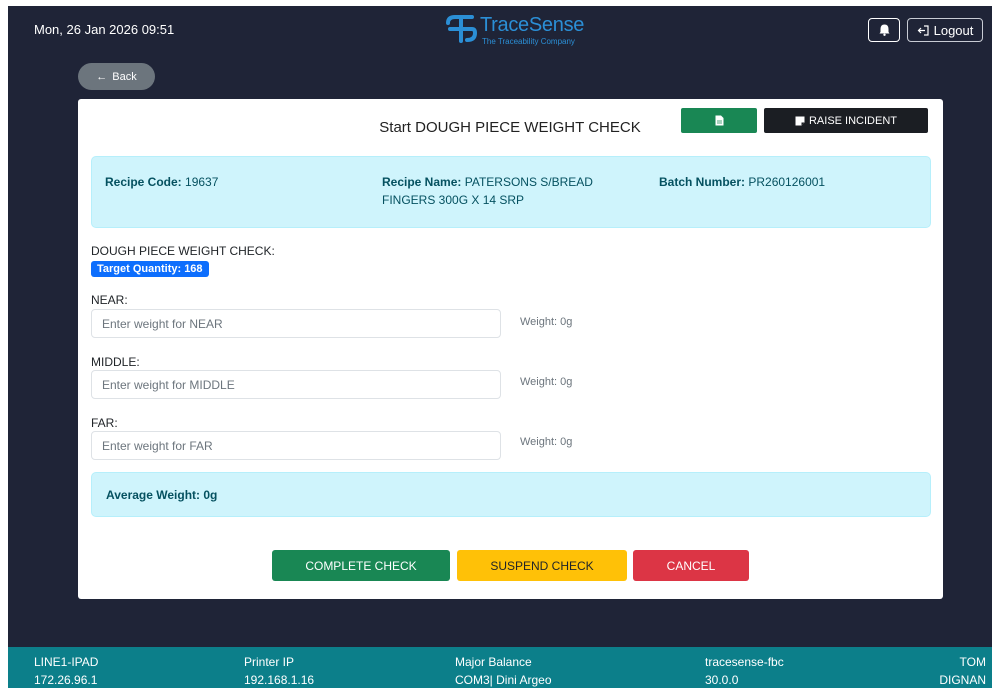  What do you see at coordinates (744, 662) in the screenshot?
I see `server-name: tracesense-fbc` at bounding box center [744, 662].